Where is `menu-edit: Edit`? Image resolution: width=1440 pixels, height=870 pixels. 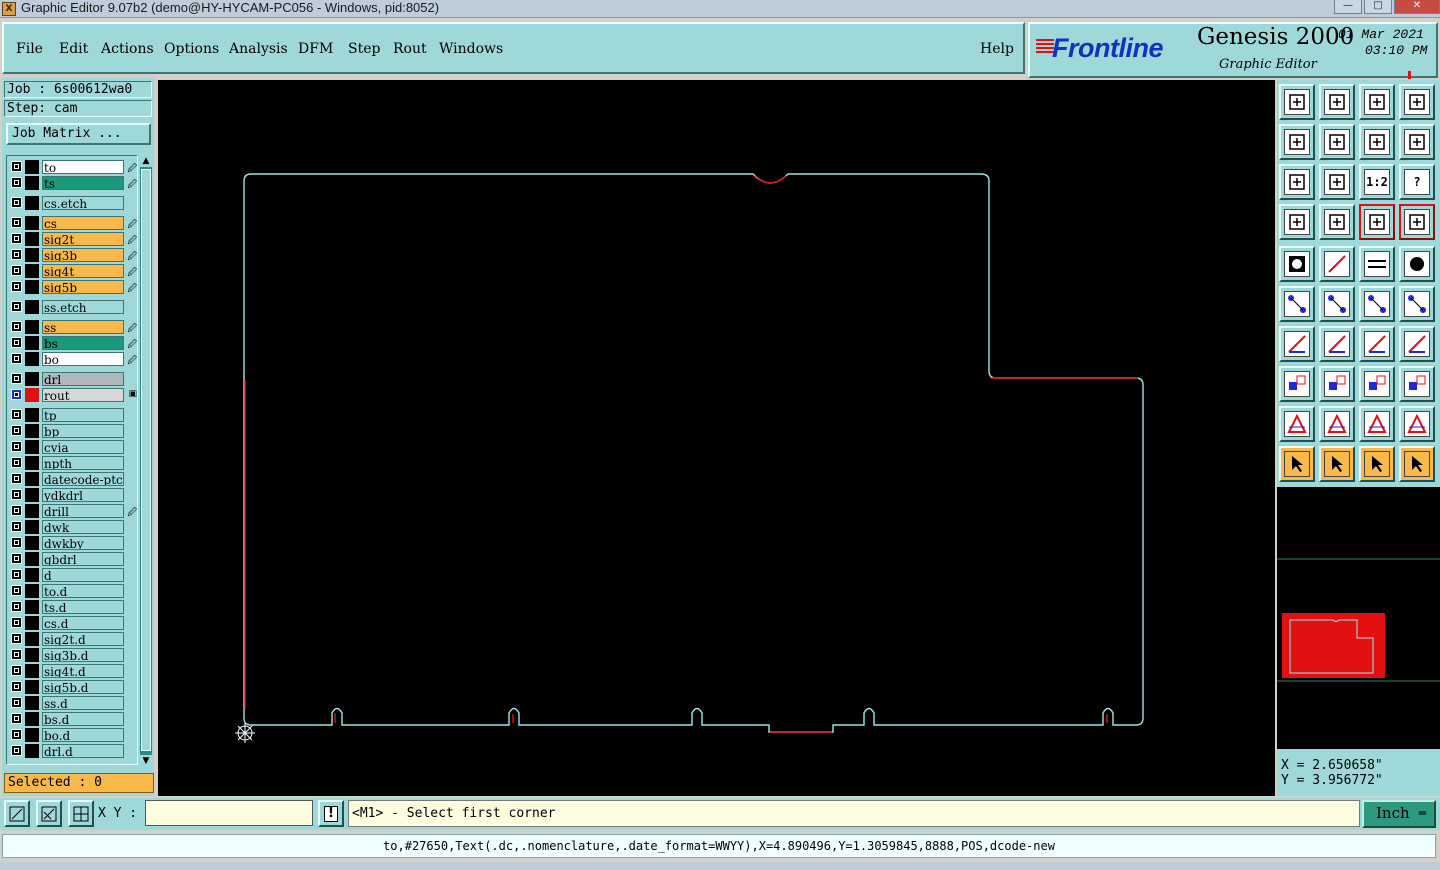 menu-edit: Edit is located at coordinates (73, 49).